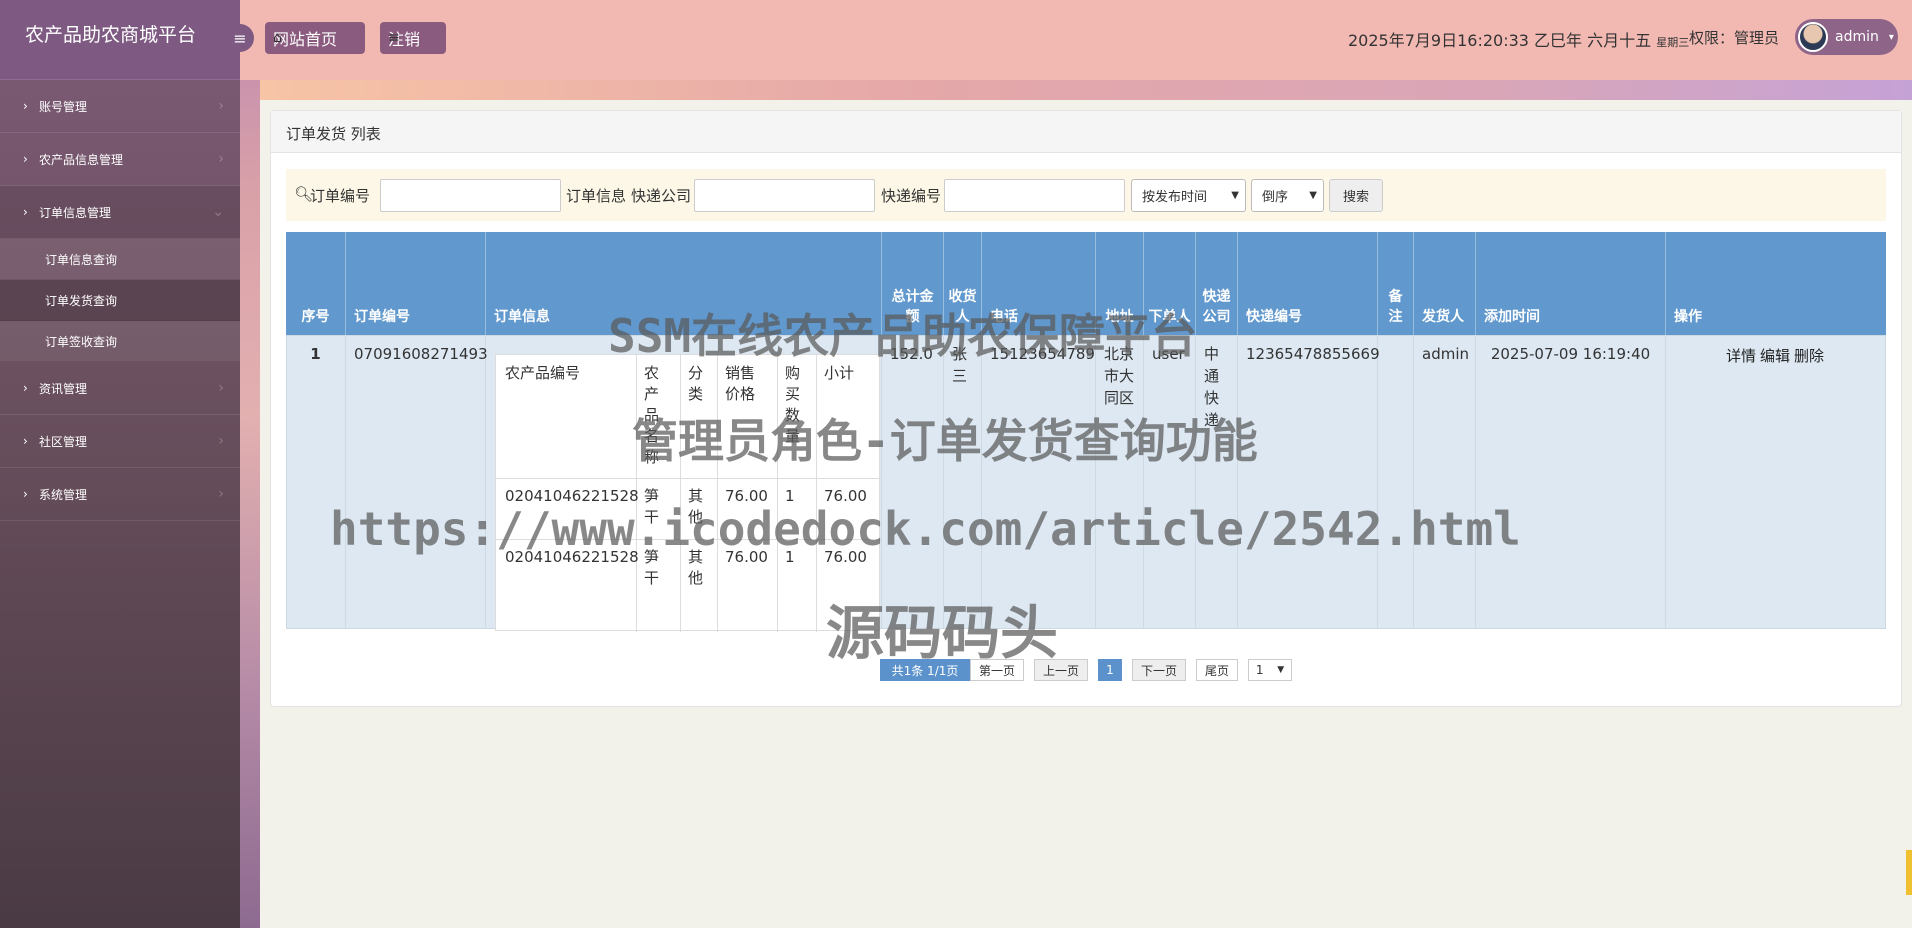 The height and width of the screenshot is (928, 1912). What do you see at coordinates (696, 383) in the screenshot?
I see `items-header-category: 分类` at bounding box center [696, 383].